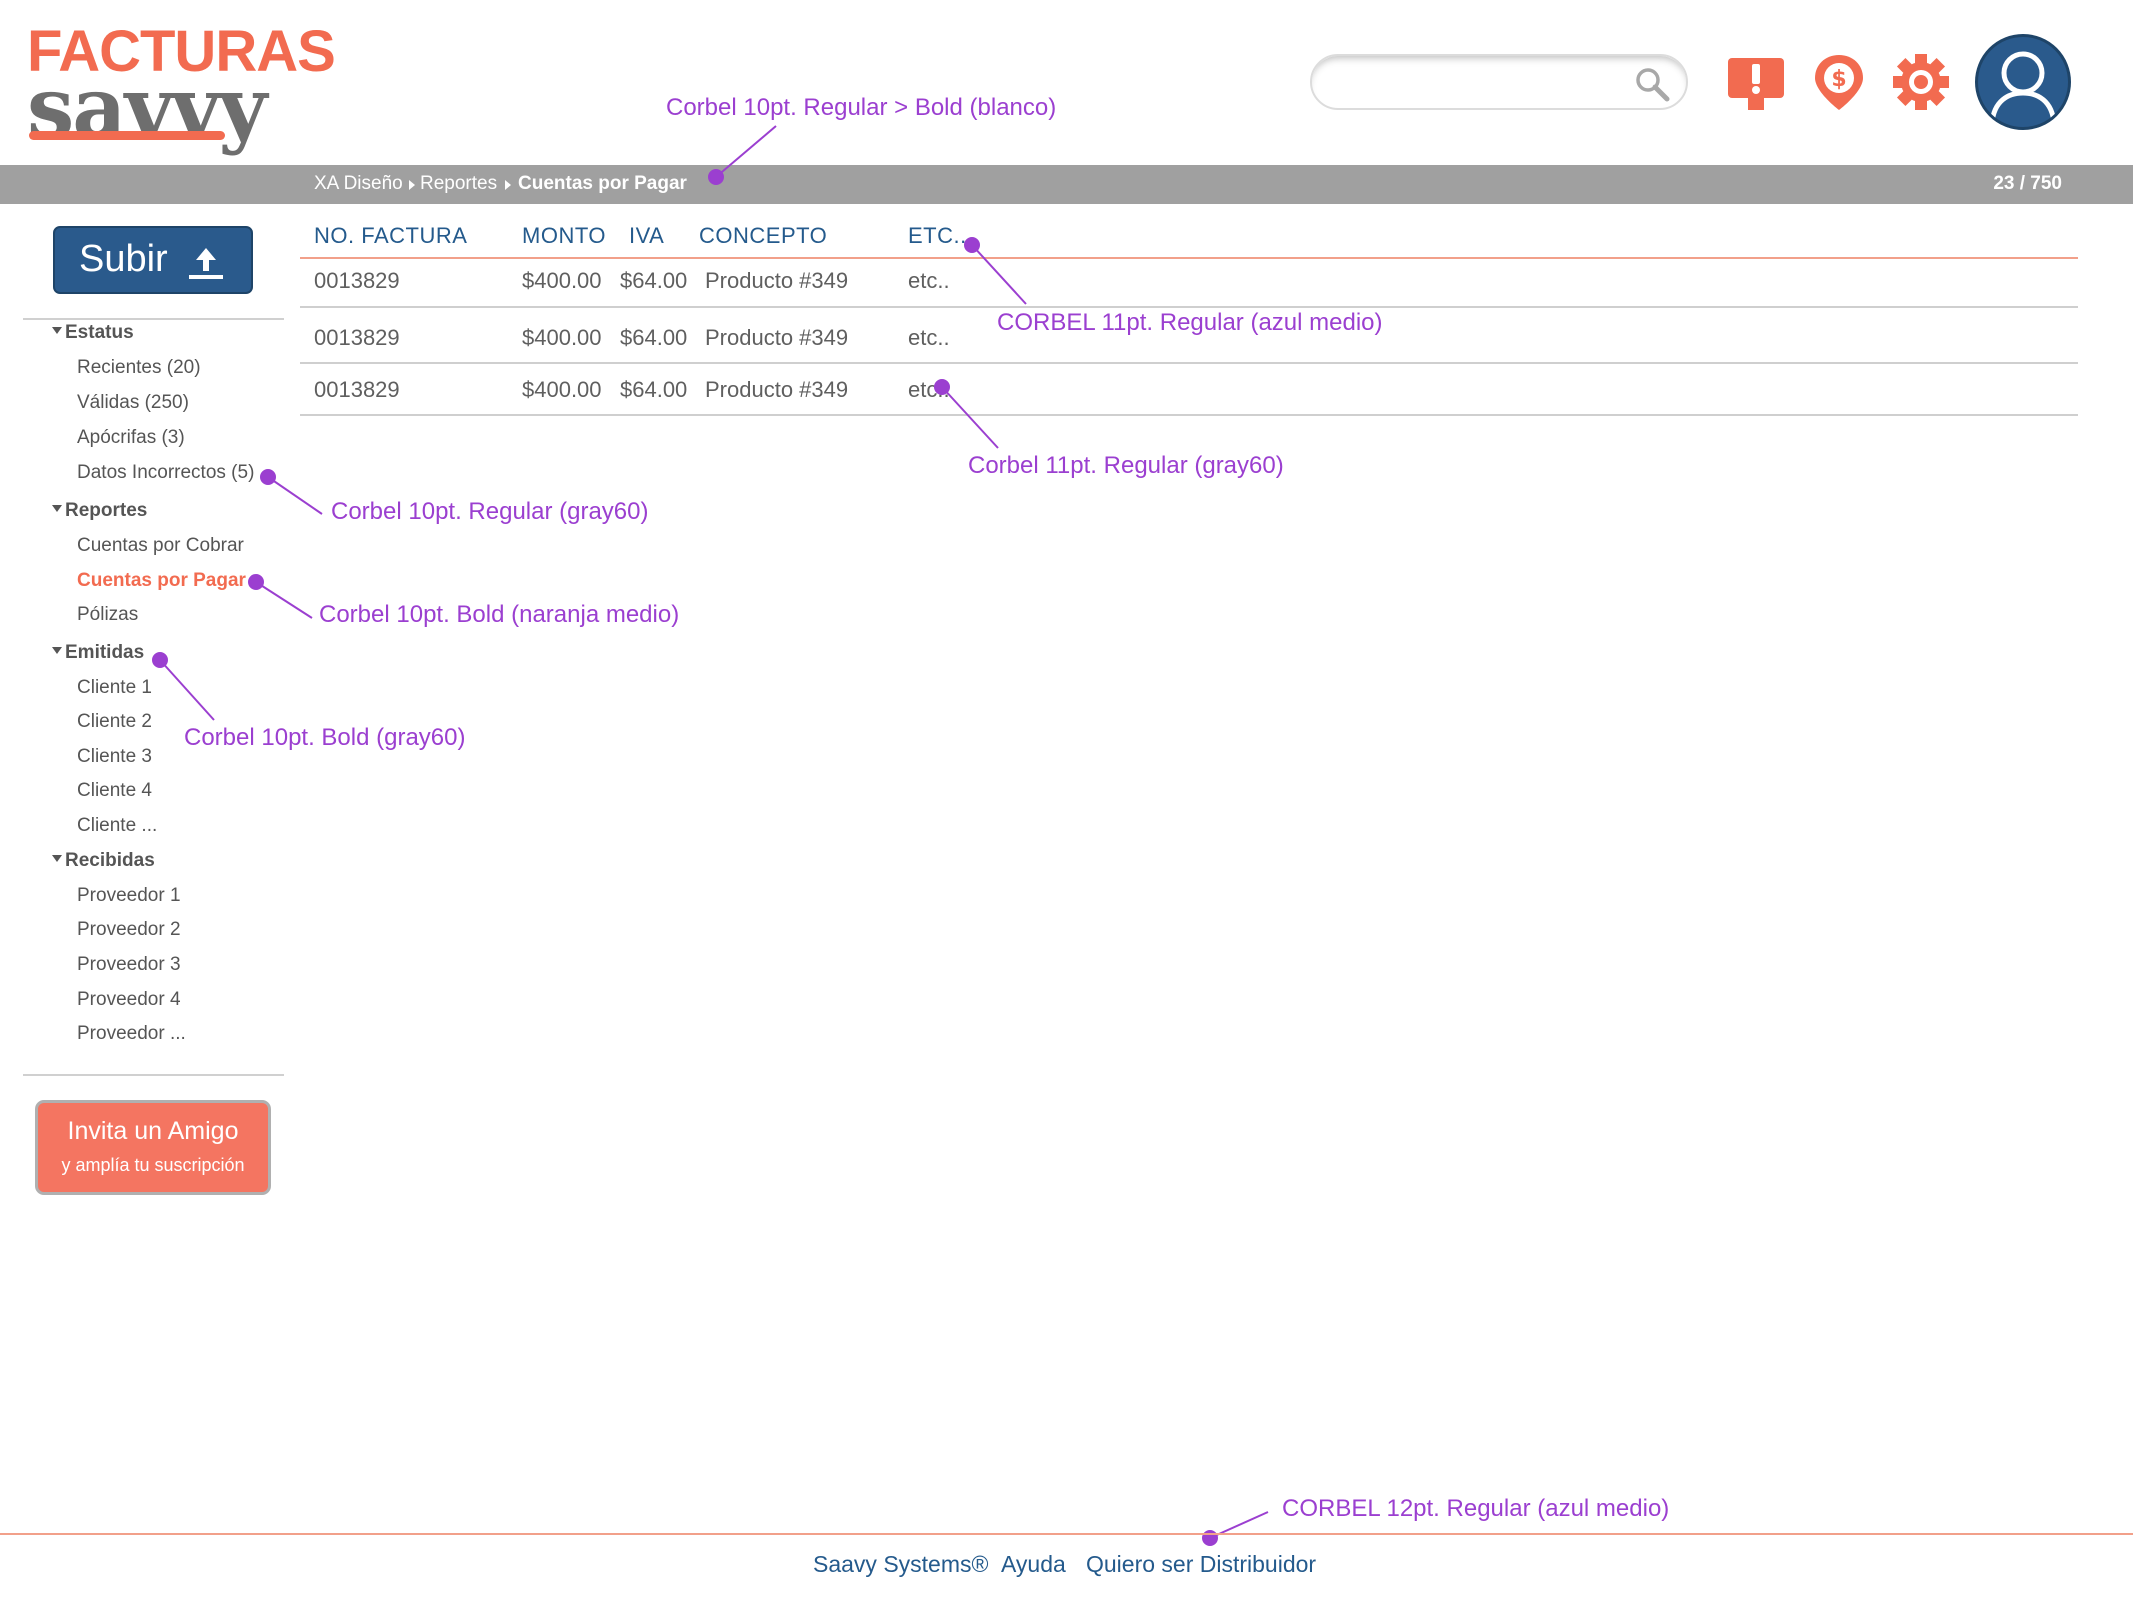 Image resolution: width=2133 pixels, height=1600 pixels. I want to click on annotation-sidebar-section: Corbel 10pt. Bold (gray60), so click(325, 737).